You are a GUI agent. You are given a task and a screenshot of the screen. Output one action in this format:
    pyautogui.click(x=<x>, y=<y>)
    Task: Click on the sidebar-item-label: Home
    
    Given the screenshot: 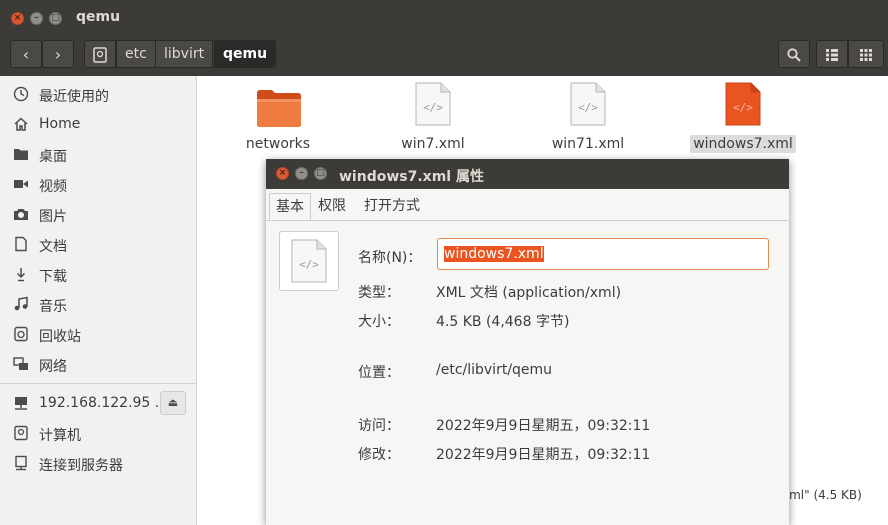 What is the action you would take?
    pyautogui.click(x=60, y=124)
    